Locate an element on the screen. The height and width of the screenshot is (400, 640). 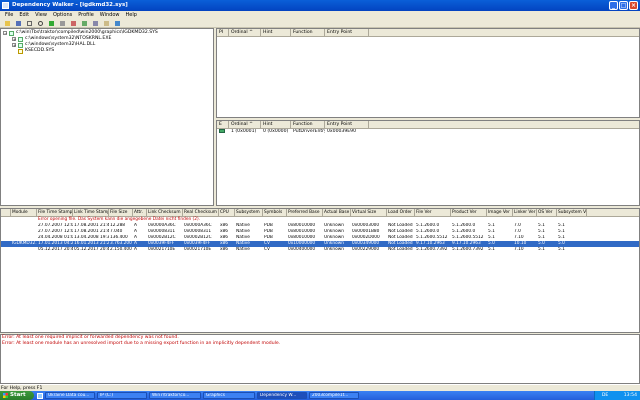
module-cell: 2.150.400 is located at coordinates (121, 249).